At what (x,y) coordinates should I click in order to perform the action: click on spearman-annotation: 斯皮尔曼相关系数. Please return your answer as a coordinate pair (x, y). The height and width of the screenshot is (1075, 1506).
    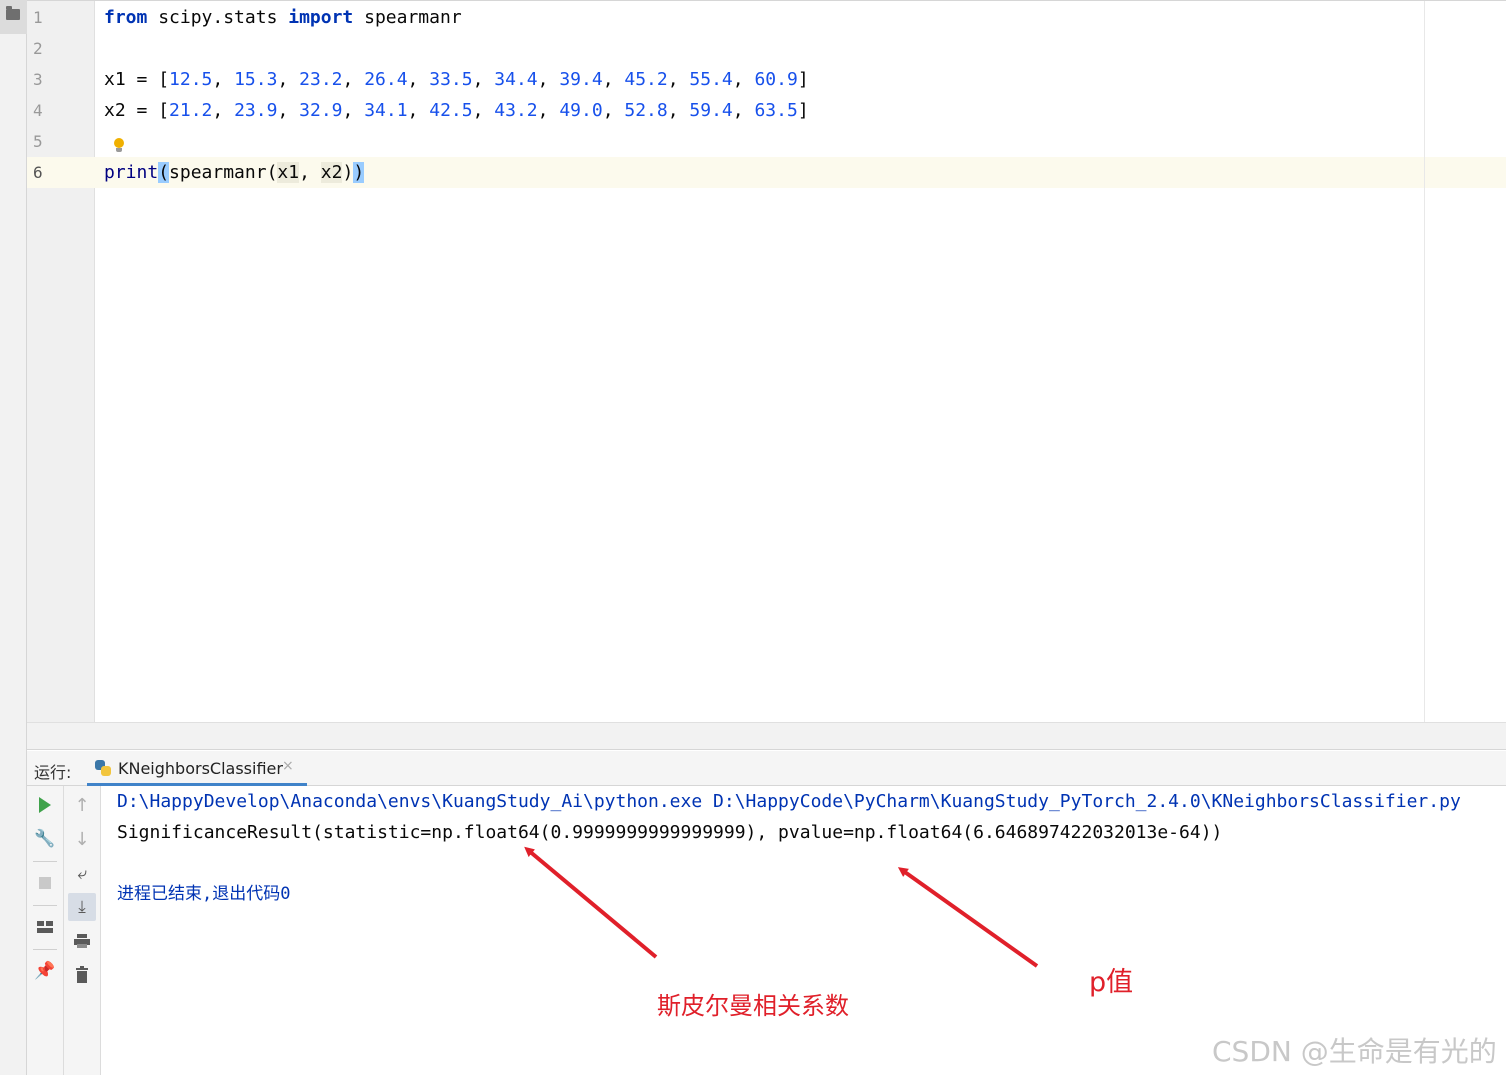
    Looking at the image, I should click on (753, 1006).